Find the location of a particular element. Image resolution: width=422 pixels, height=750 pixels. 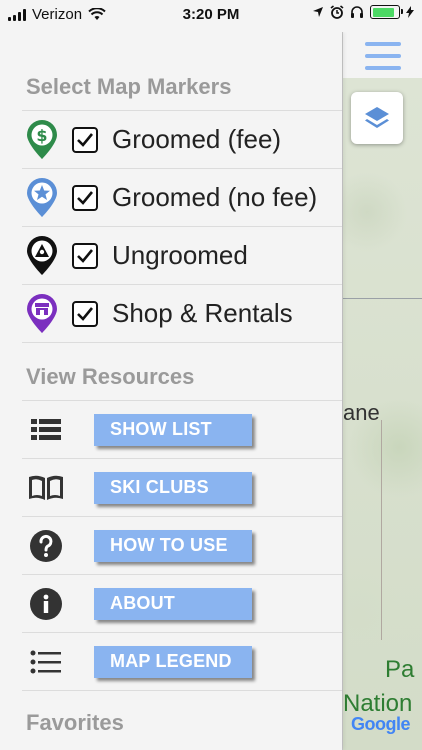

map-border is located at coordinates (381, 530).